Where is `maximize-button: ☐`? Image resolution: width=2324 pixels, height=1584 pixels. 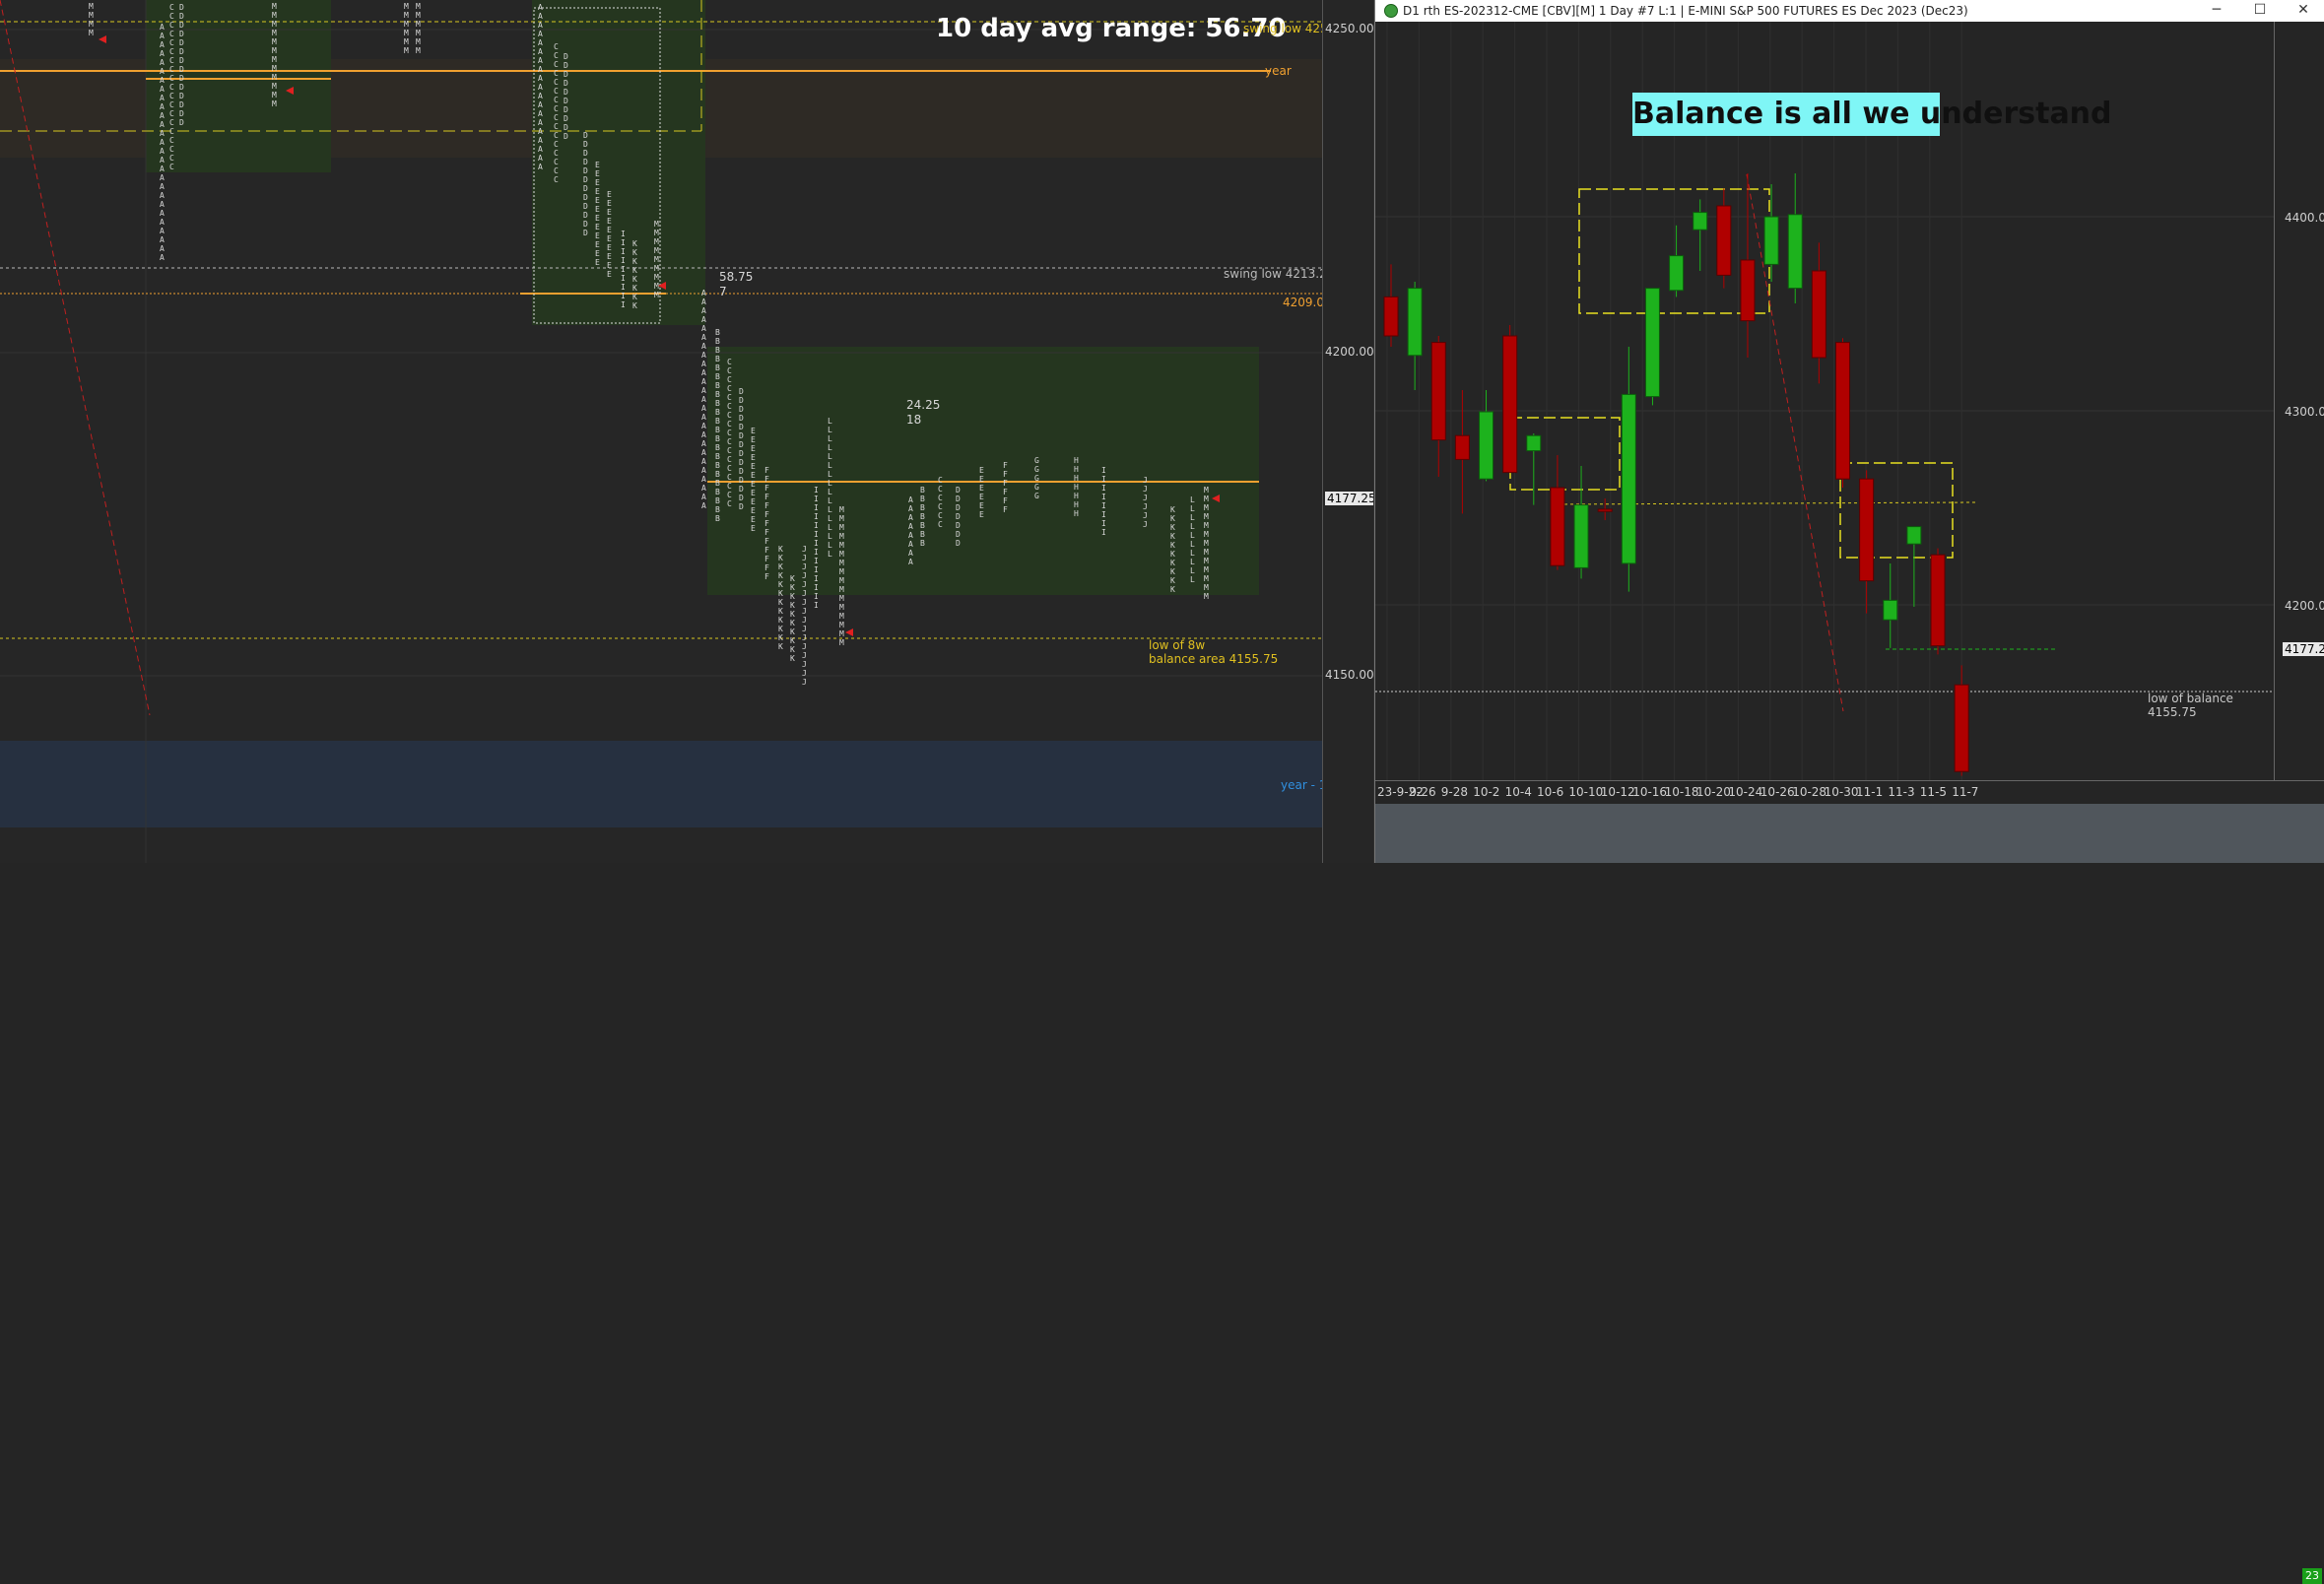
maximize-button: ☐ is located at coordinates (2260, 11).